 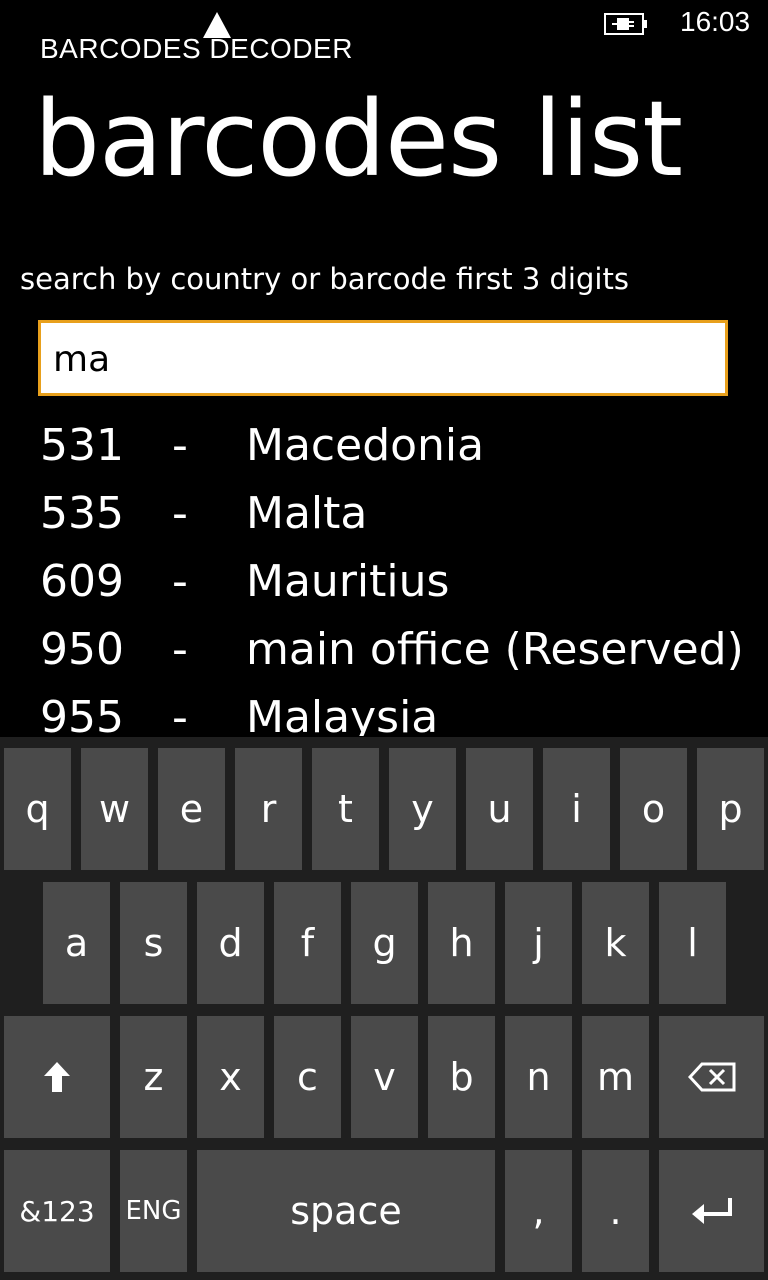 I want to click on backspace-key, so click(x=711, y=1077).